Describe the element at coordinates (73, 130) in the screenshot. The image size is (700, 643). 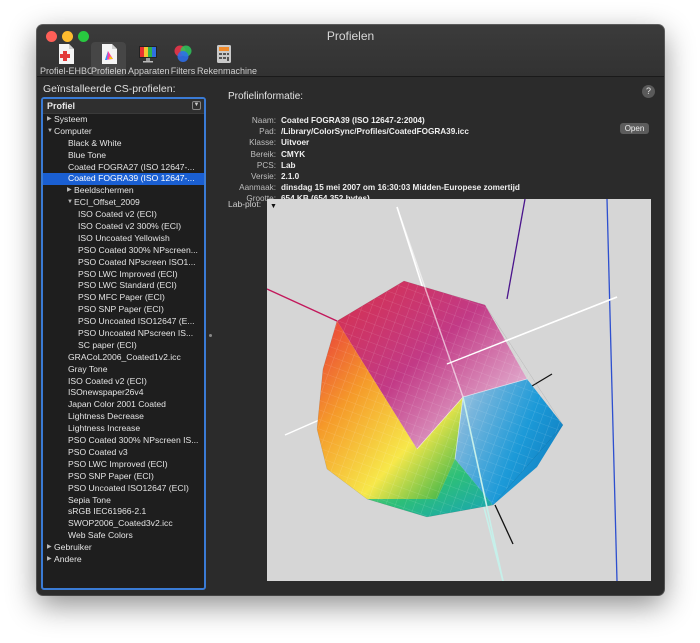
I see `profile-tree-item-label: Computer` at that location.